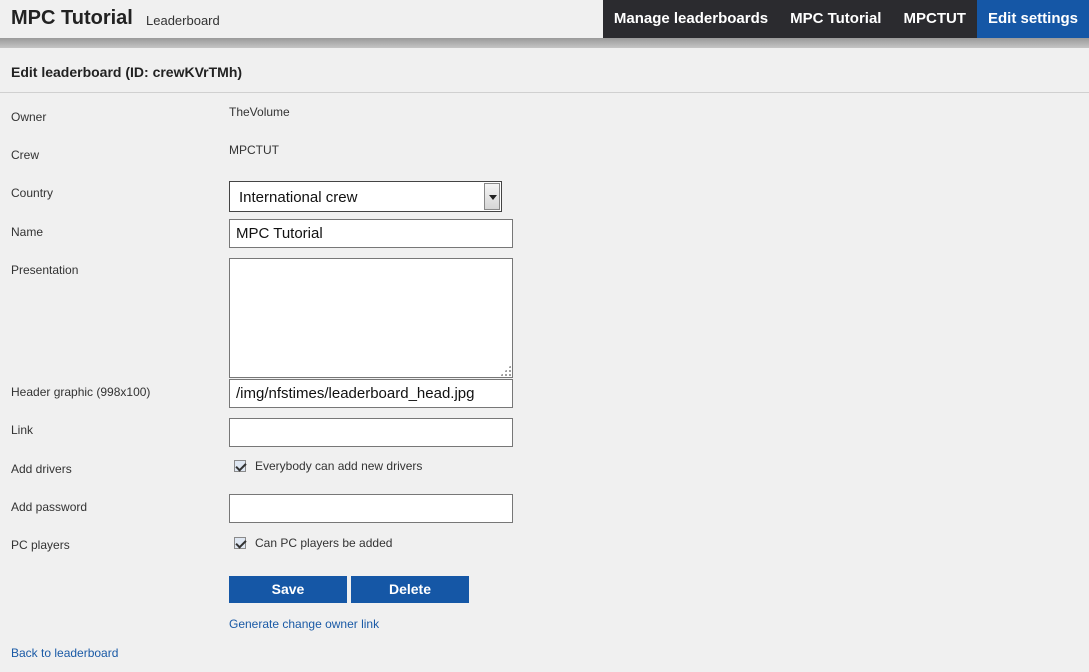  Describe the element at coordinates (288, 589) in the screenshot. I see `save-button: Save` at that location.